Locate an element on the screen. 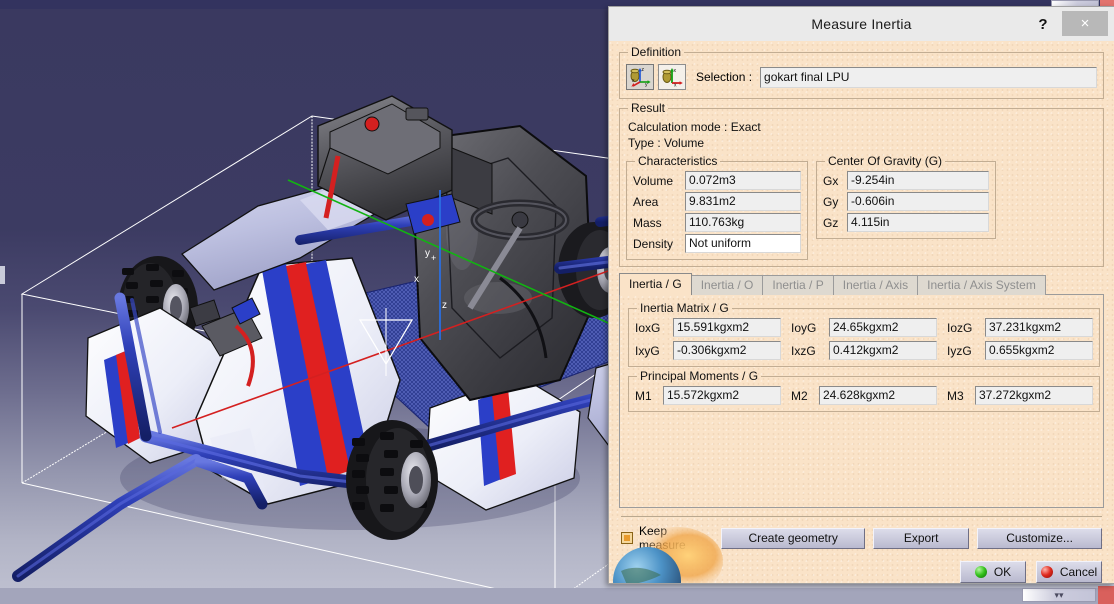 The image size is (1114, 604). horizontal-scrollbar-bottom: ▾▾ is located at coordinates (1059, 595).